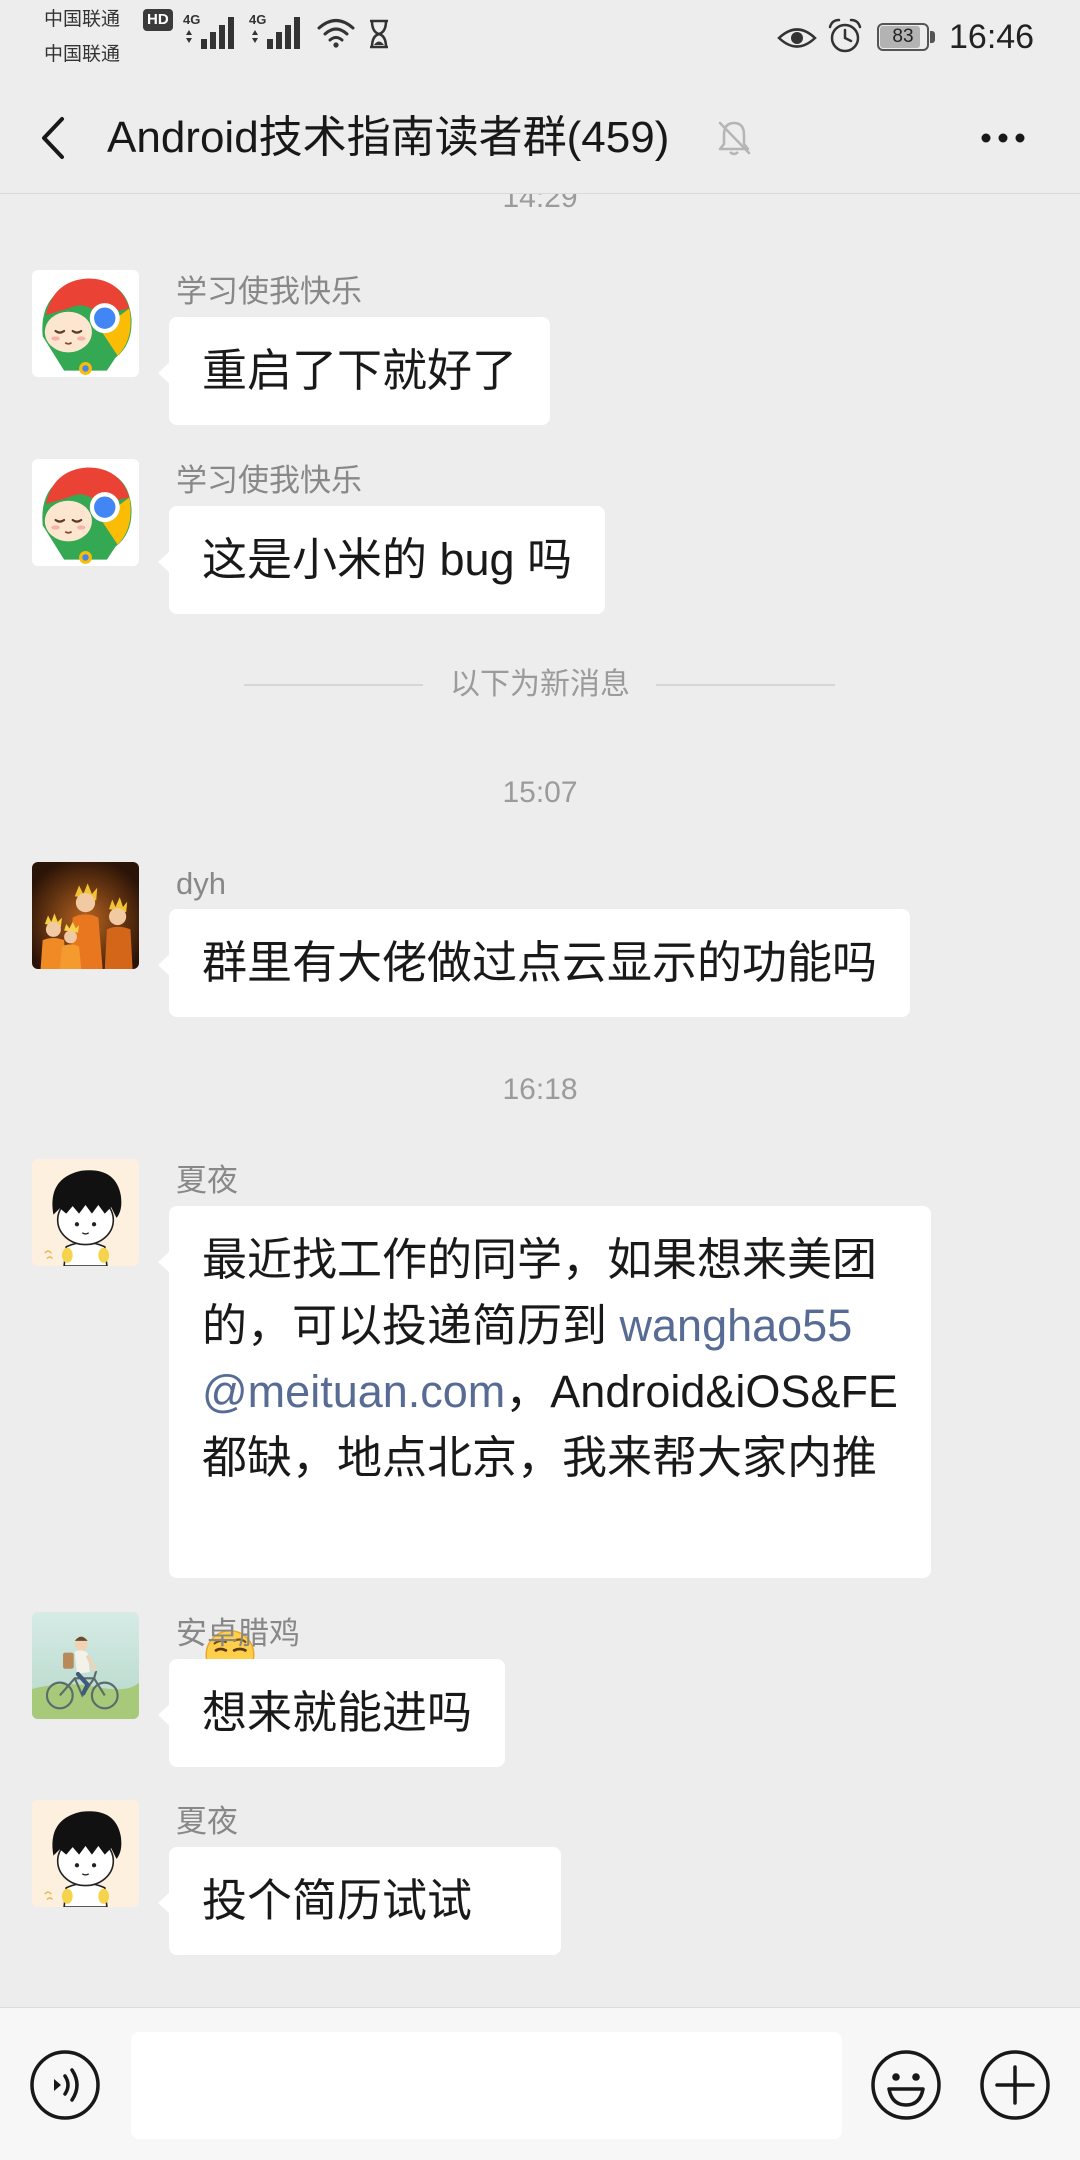 This screenshot has height=2160, width=1080. What do you see at coordinates (85, 915) in the screenshot?
I see `anime-group-avatar` at bounding box center [85, 915].